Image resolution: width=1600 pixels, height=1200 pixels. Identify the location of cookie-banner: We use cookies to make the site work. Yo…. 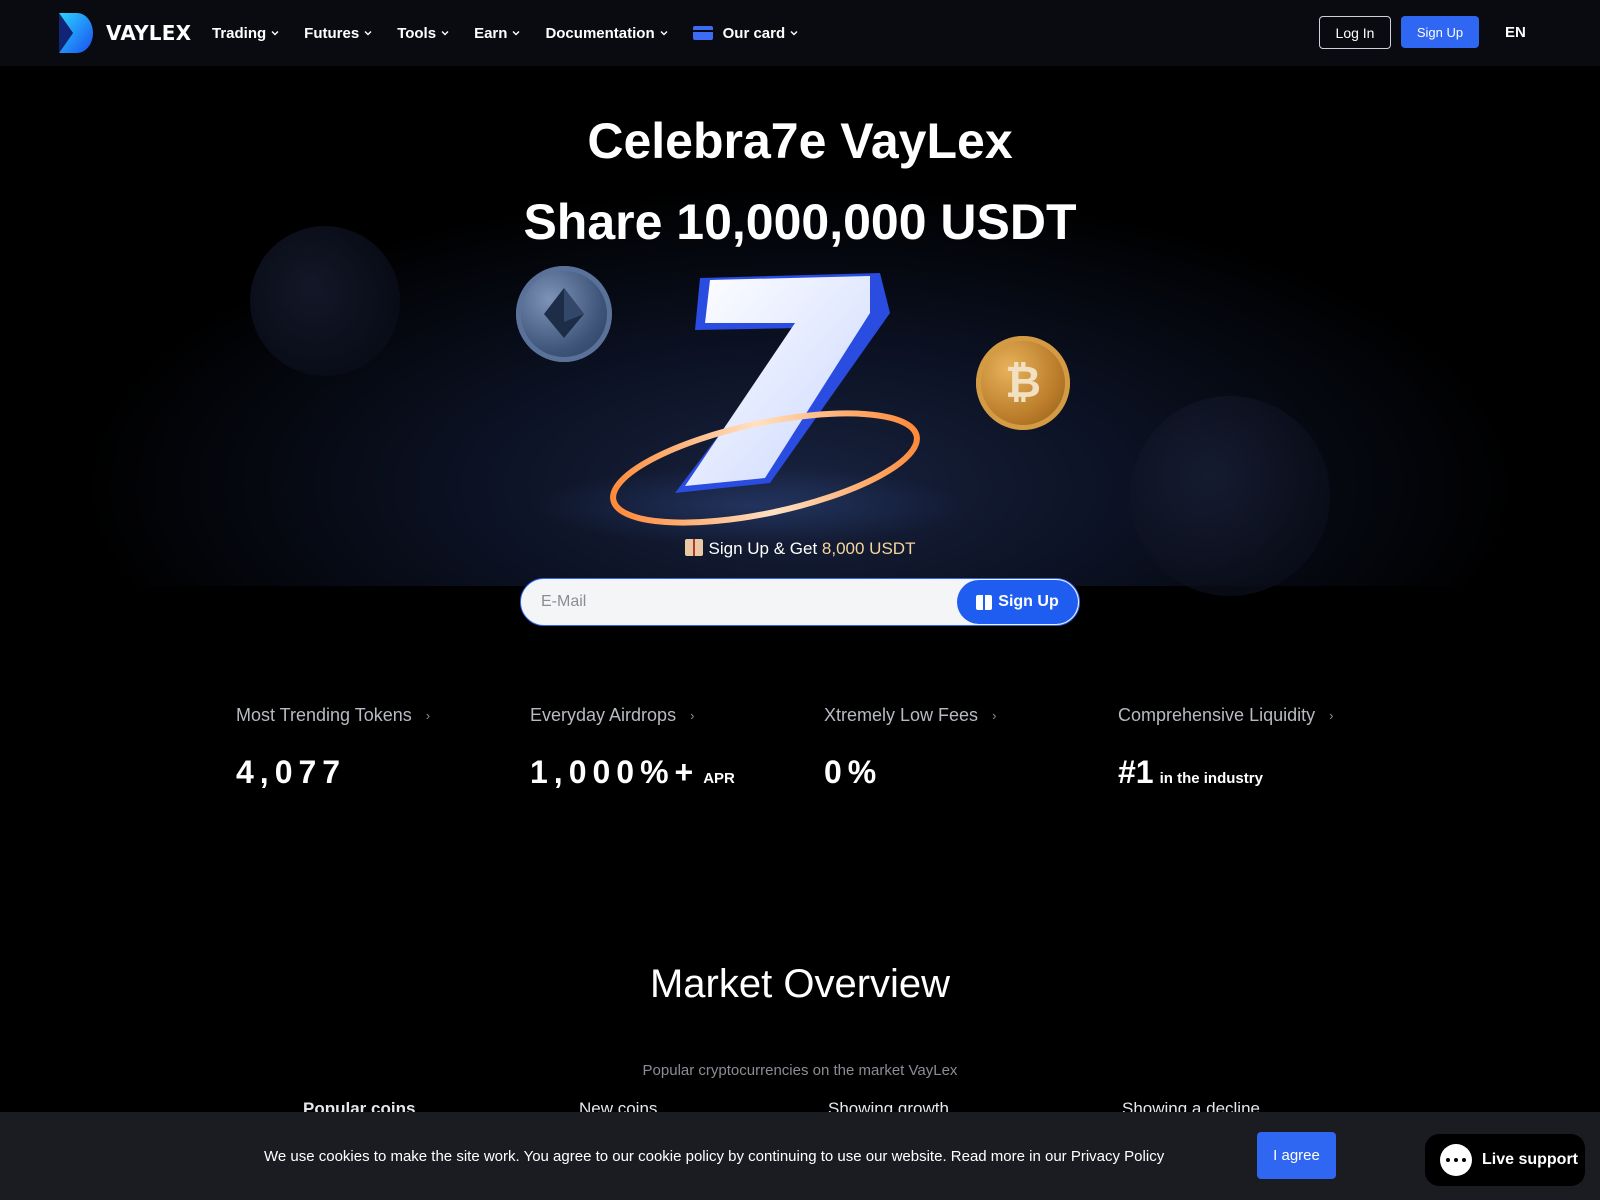
(800, 1156).